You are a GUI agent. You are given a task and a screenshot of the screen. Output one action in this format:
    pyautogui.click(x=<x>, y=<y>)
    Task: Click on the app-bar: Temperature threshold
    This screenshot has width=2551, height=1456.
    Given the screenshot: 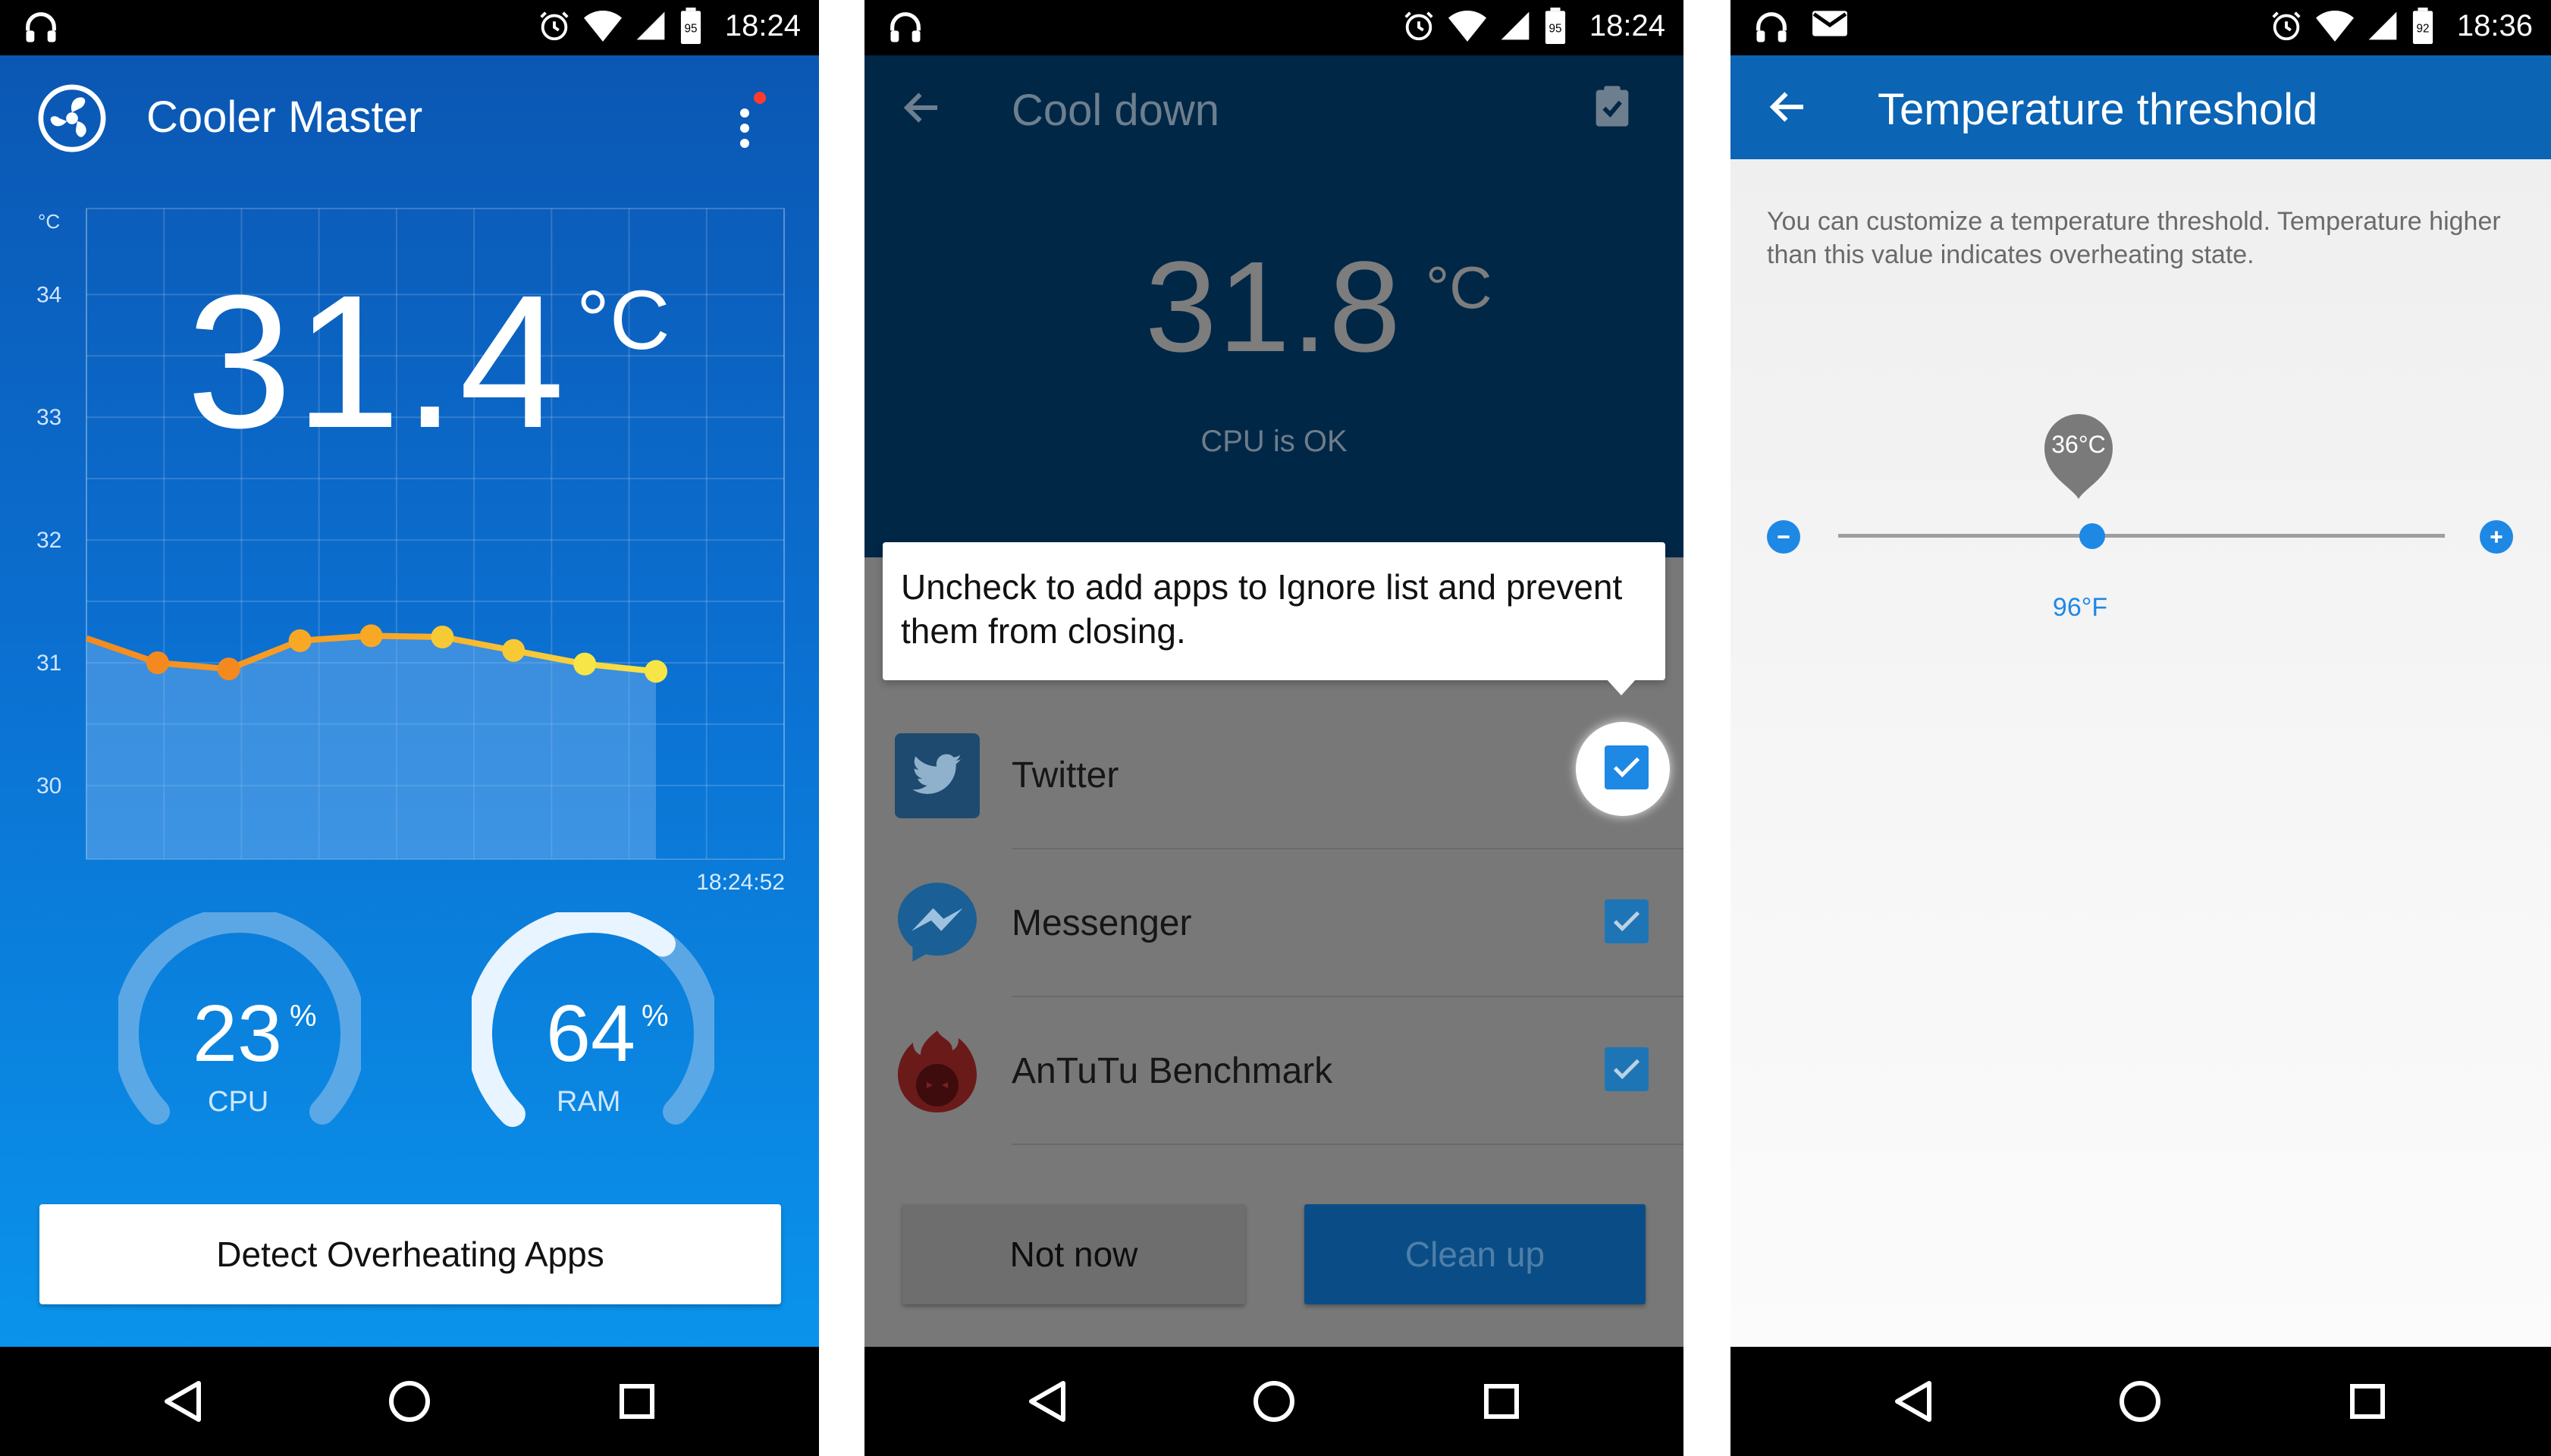 What is the action you would take?
    pyautogui.click(x=2140, y=107)
    